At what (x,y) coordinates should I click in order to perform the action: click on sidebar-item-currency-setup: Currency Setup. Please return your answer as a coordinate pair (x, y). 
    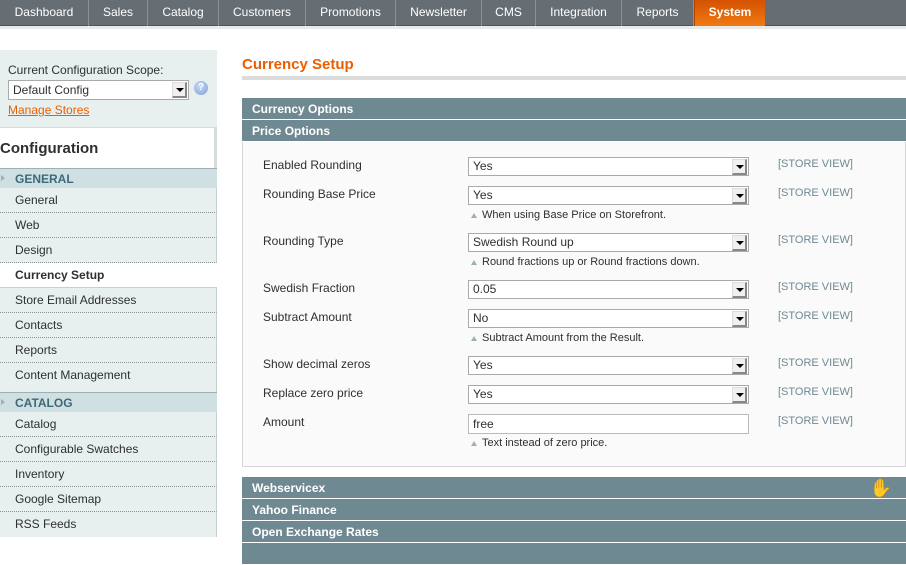
    Looking at the image, I should click on (108, 275).